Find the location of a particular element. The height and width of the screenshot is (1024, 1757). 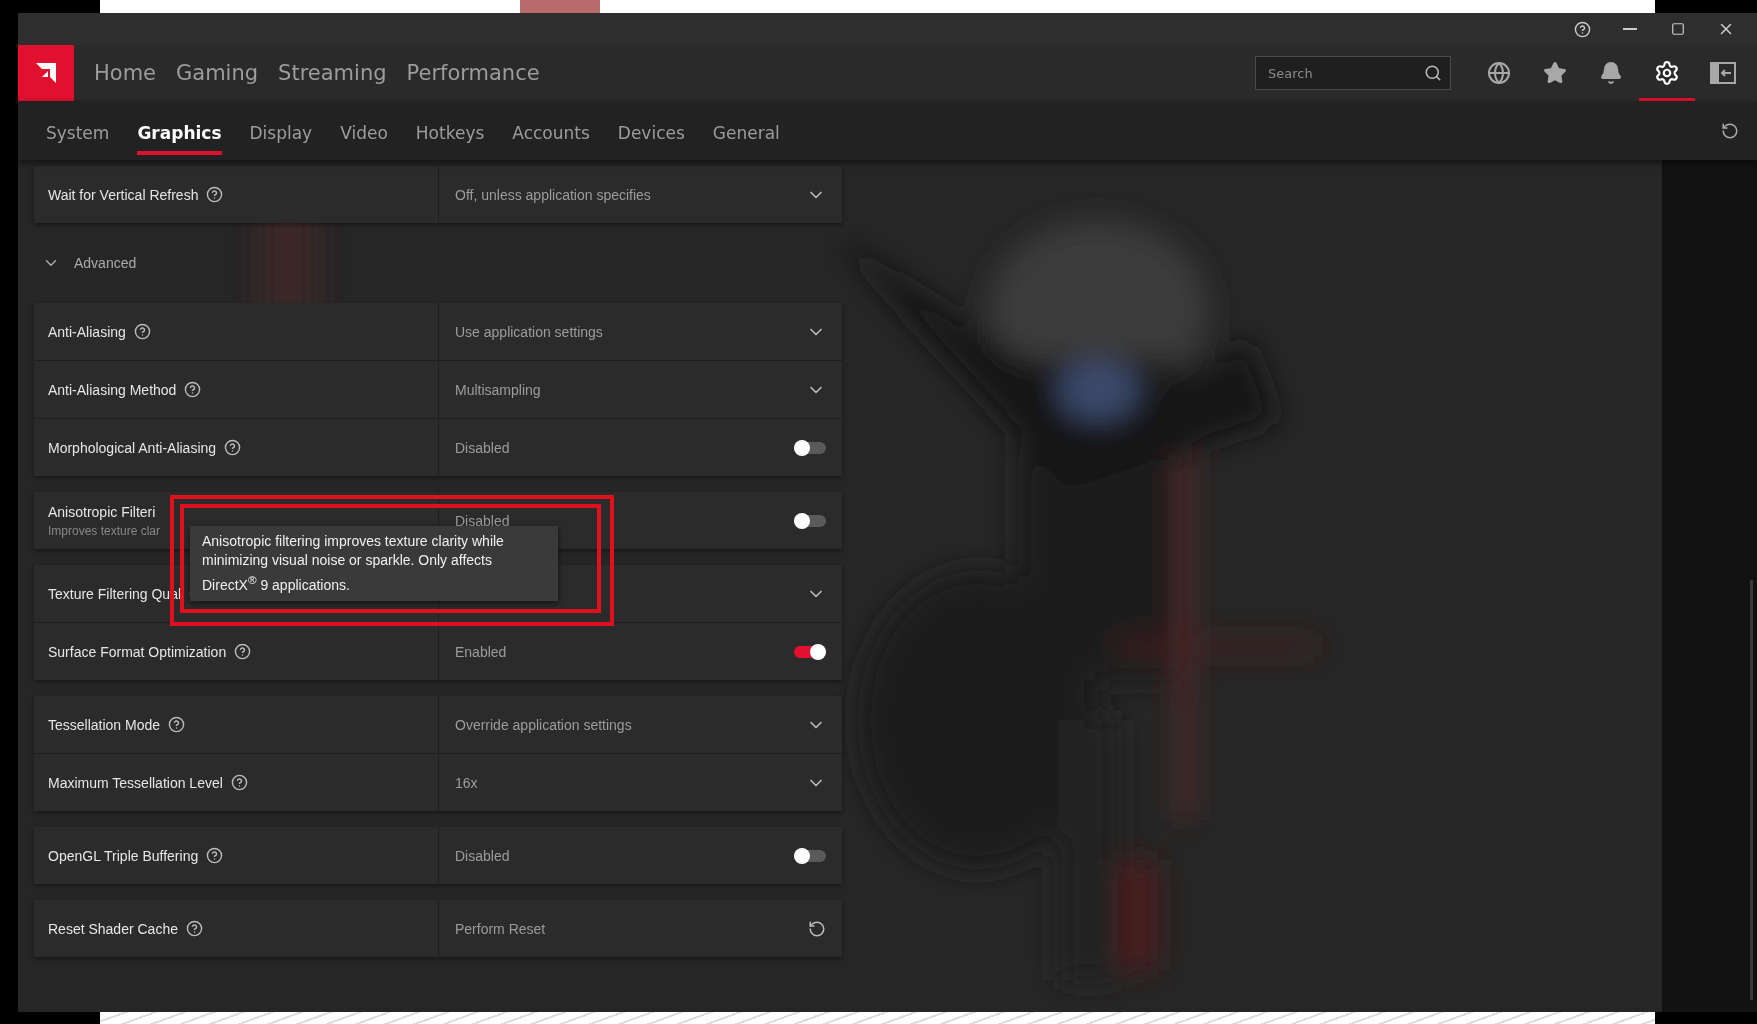

star-icon is located at coordinates (1555, 73).